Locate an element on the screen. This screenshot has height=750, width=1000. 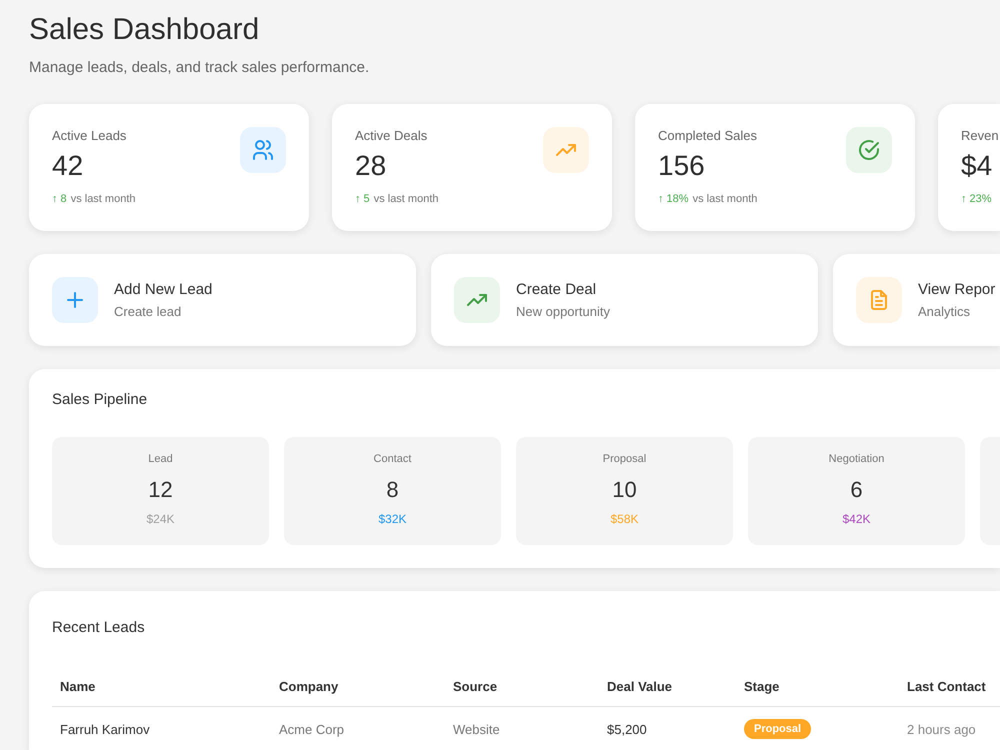
stat-label: Active Deals is located at coordinates (391, 136).